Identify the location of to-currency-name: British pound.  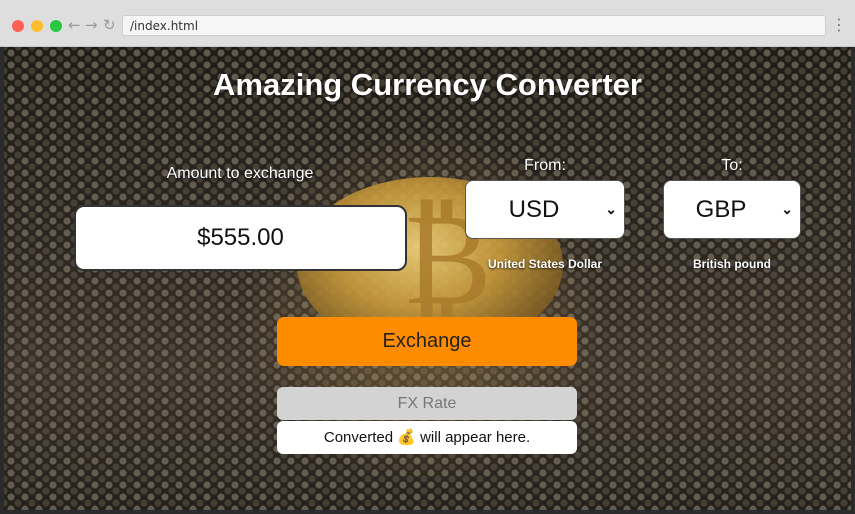
(732, 264).